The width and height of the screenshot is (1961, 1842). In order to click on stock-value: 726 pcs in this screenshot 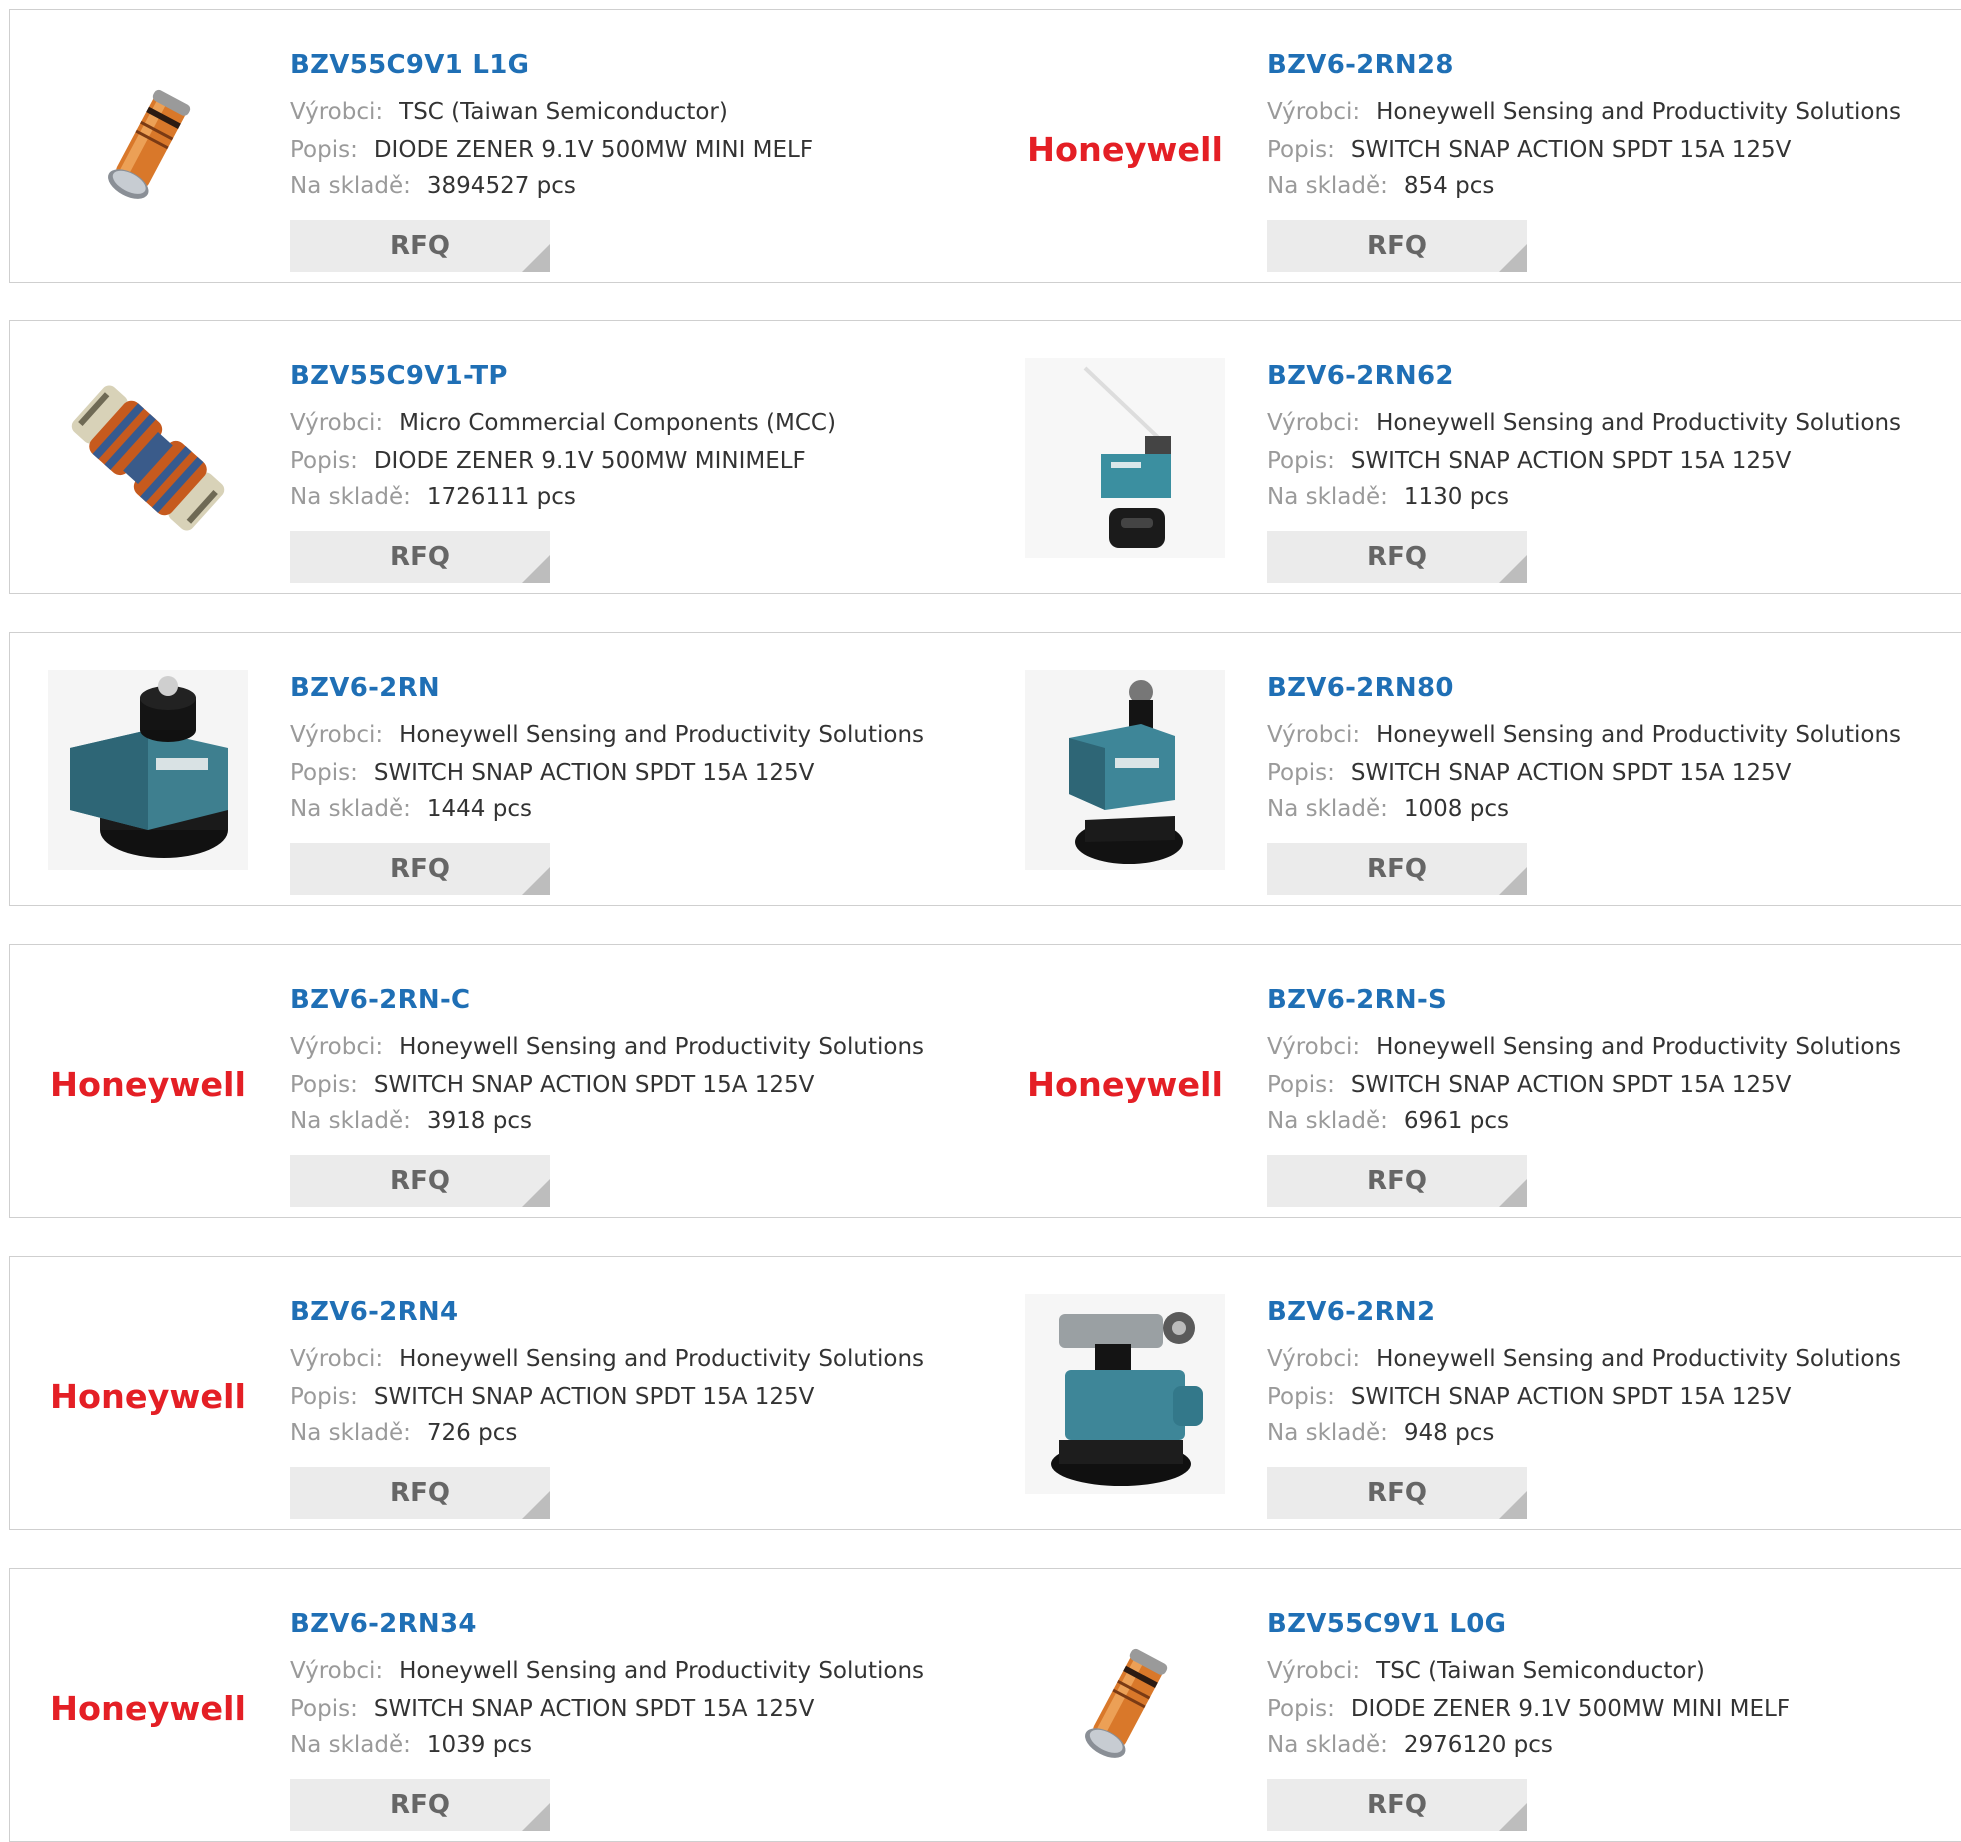, I will do `click(472, 1433)`.